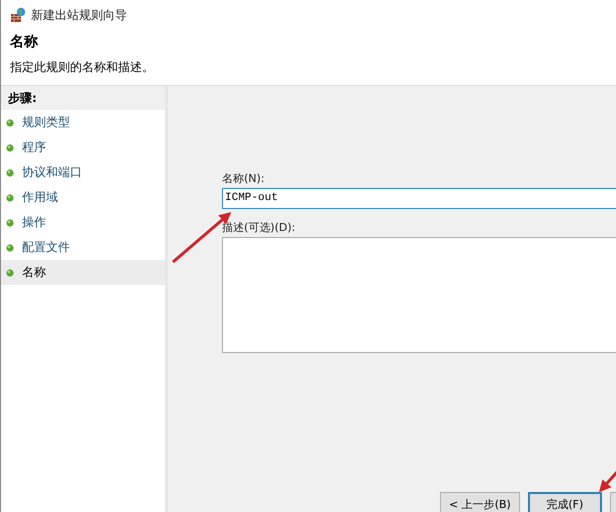 The image size is (616, 512). I want to click on step-item: 名称, so click(83, 272).